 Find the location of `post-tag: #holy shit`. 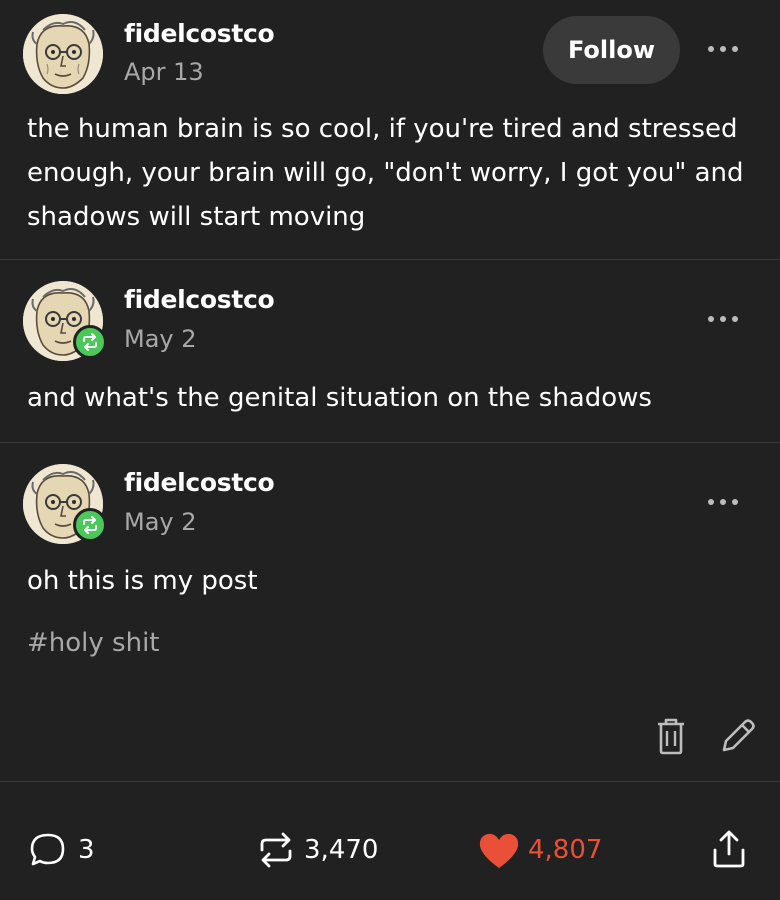

post-tag: #holy shit is located at coordinates (93, 643).